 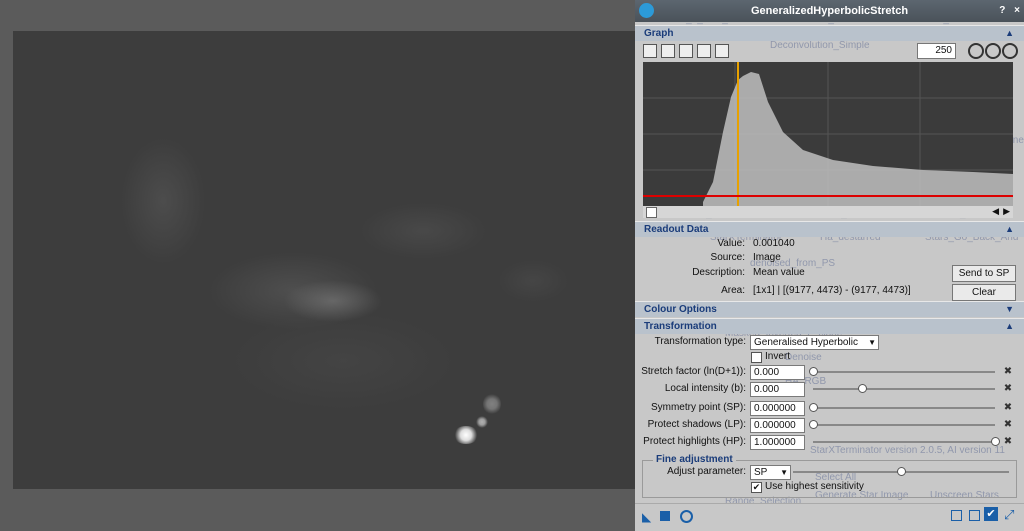 What do you see at coordinates (995, 211) in the screenshot?
I see `scroll-left-icon: ◀` at bounding box center [995, 211].